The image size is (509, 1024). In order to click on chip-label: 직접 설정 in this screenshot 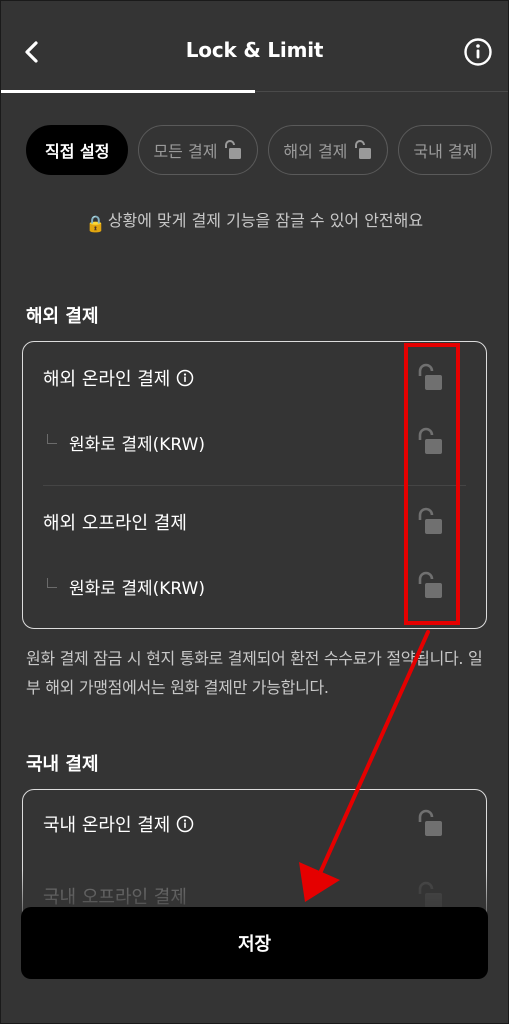, I will do `click(77, 151)`.